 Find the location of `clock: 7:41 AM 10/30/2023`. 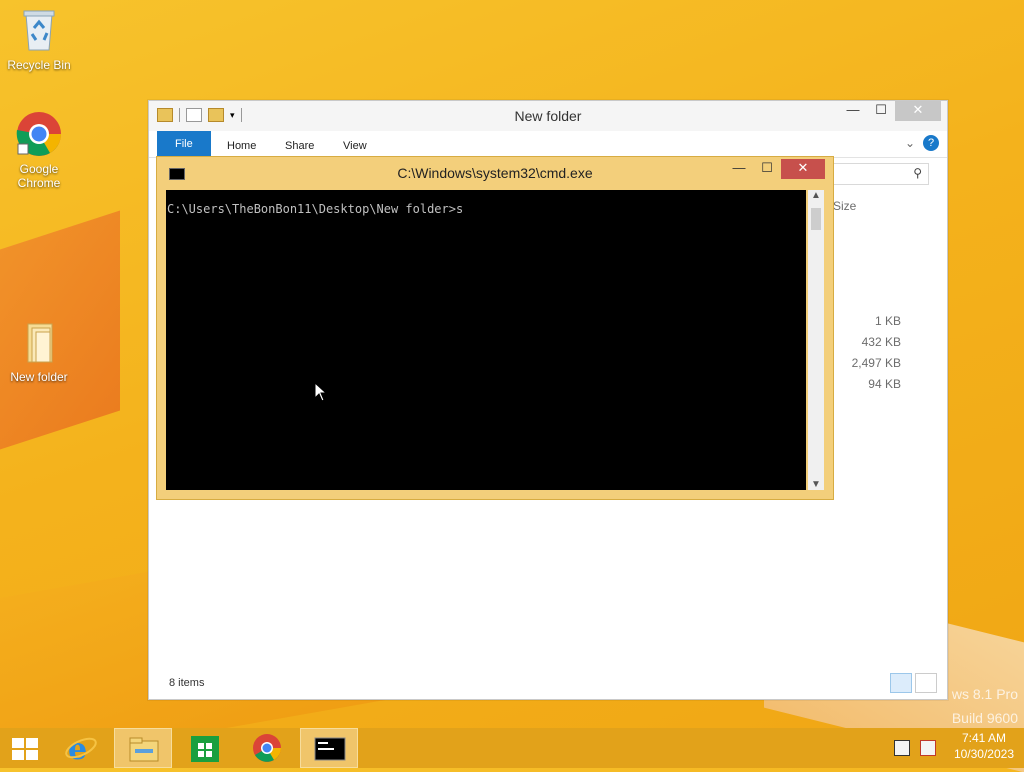

clock: 7:41 AM 10/30/2023 is located at coordinates (984, 746).